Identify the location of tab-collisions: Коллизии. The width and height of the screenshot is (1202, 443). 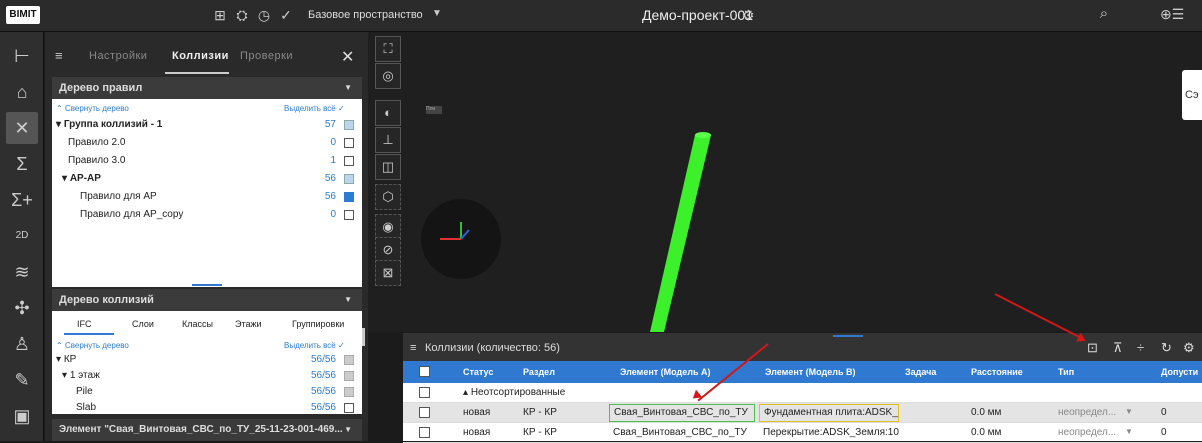
(200, 56).